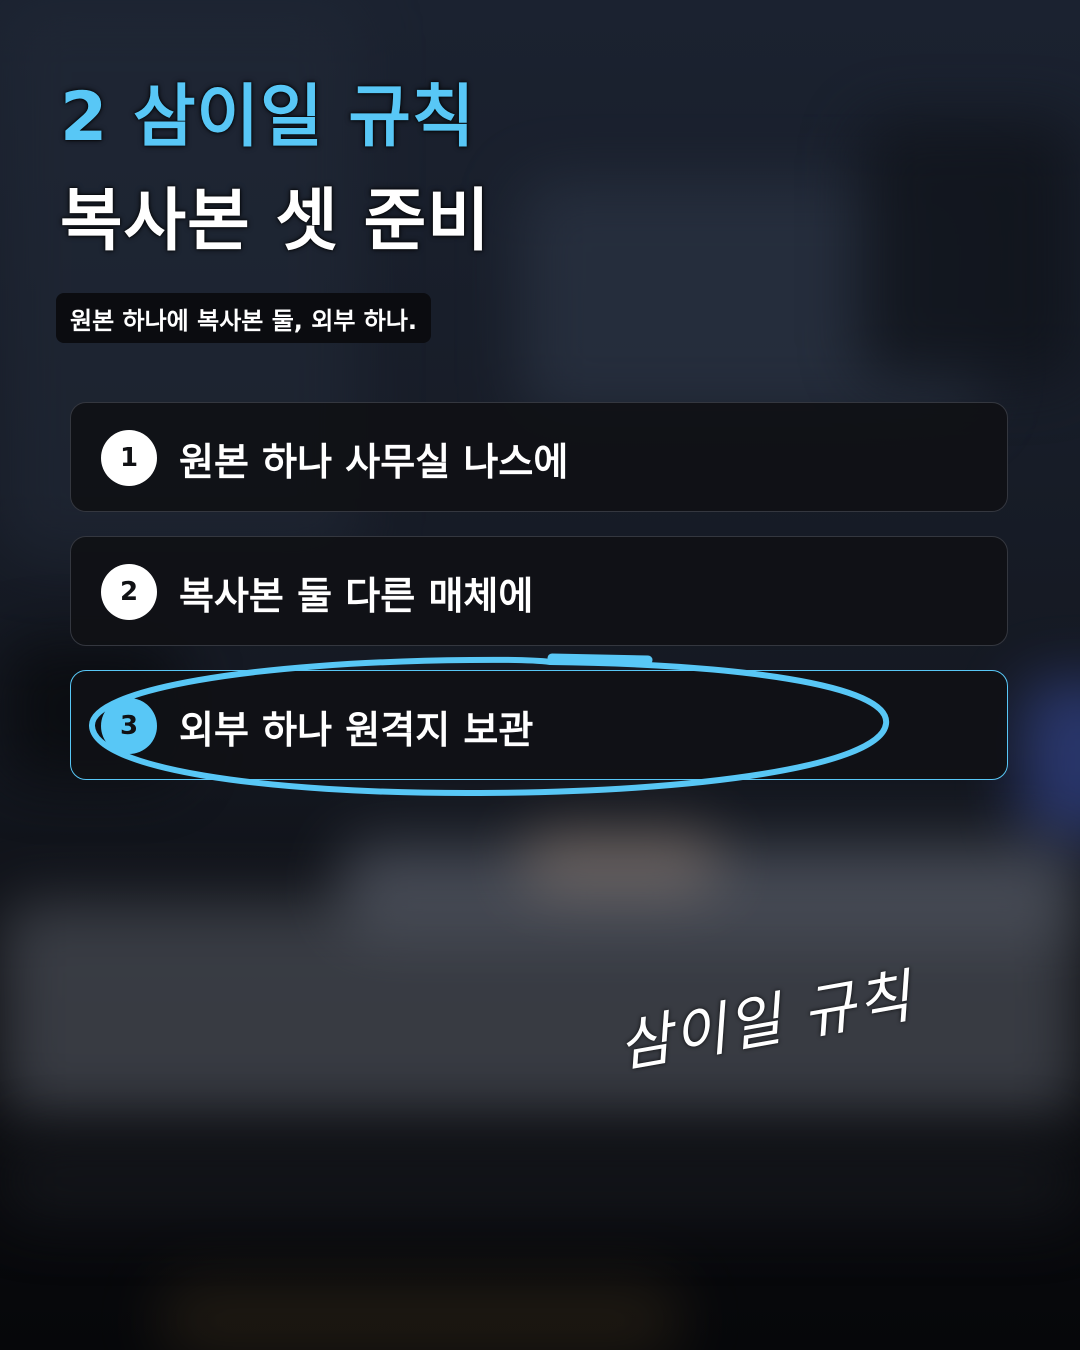 The width and height of the screenshot is (1080, 1350). Describe the element at coordinates (356, 729) in the screenshot. I see `step-text: 외부 하나 원격지 보관` at that location.